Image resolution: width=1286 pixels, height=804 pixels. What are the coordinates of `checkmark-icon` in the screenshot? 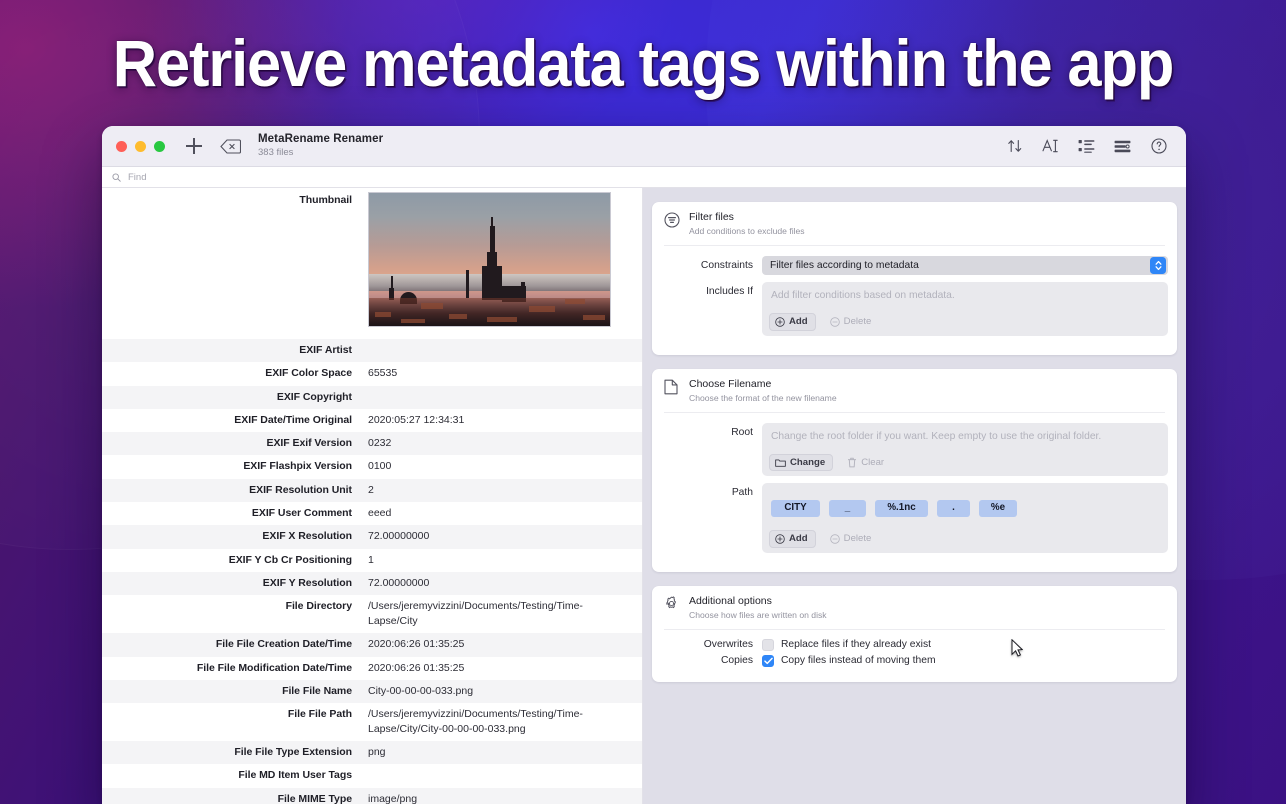 It's located at (768, 660).